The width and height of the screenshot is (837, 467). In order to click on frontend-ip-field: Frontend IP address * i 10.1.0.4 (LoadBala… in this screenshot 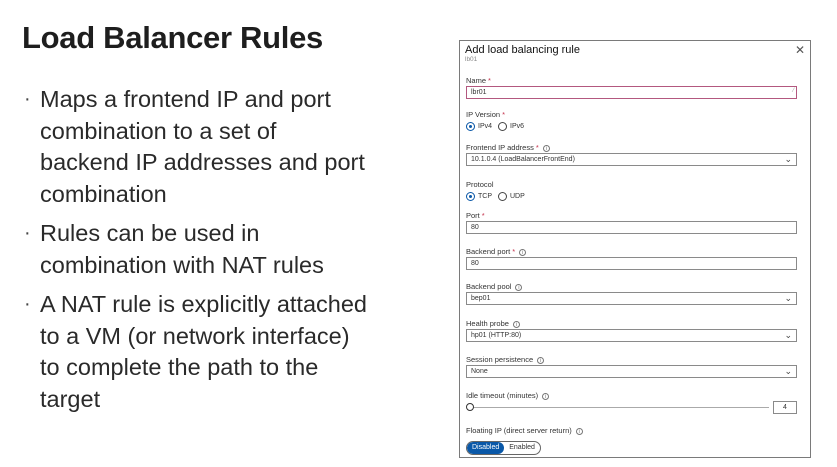, I will do `click(631, 154)`.